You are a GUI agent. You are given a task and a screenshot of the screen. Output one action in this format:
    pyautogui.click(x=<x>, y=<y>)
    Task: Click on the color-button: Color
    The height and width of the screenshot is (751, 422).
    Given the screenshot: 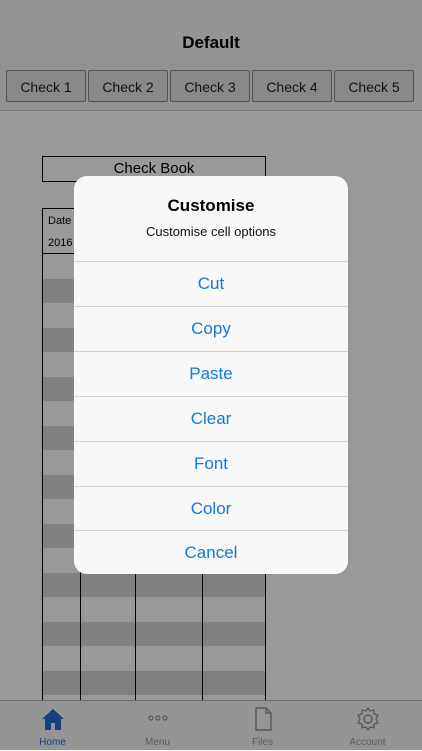 What is the action you would take?
    pyautogui.click(x=211, y=508)
    